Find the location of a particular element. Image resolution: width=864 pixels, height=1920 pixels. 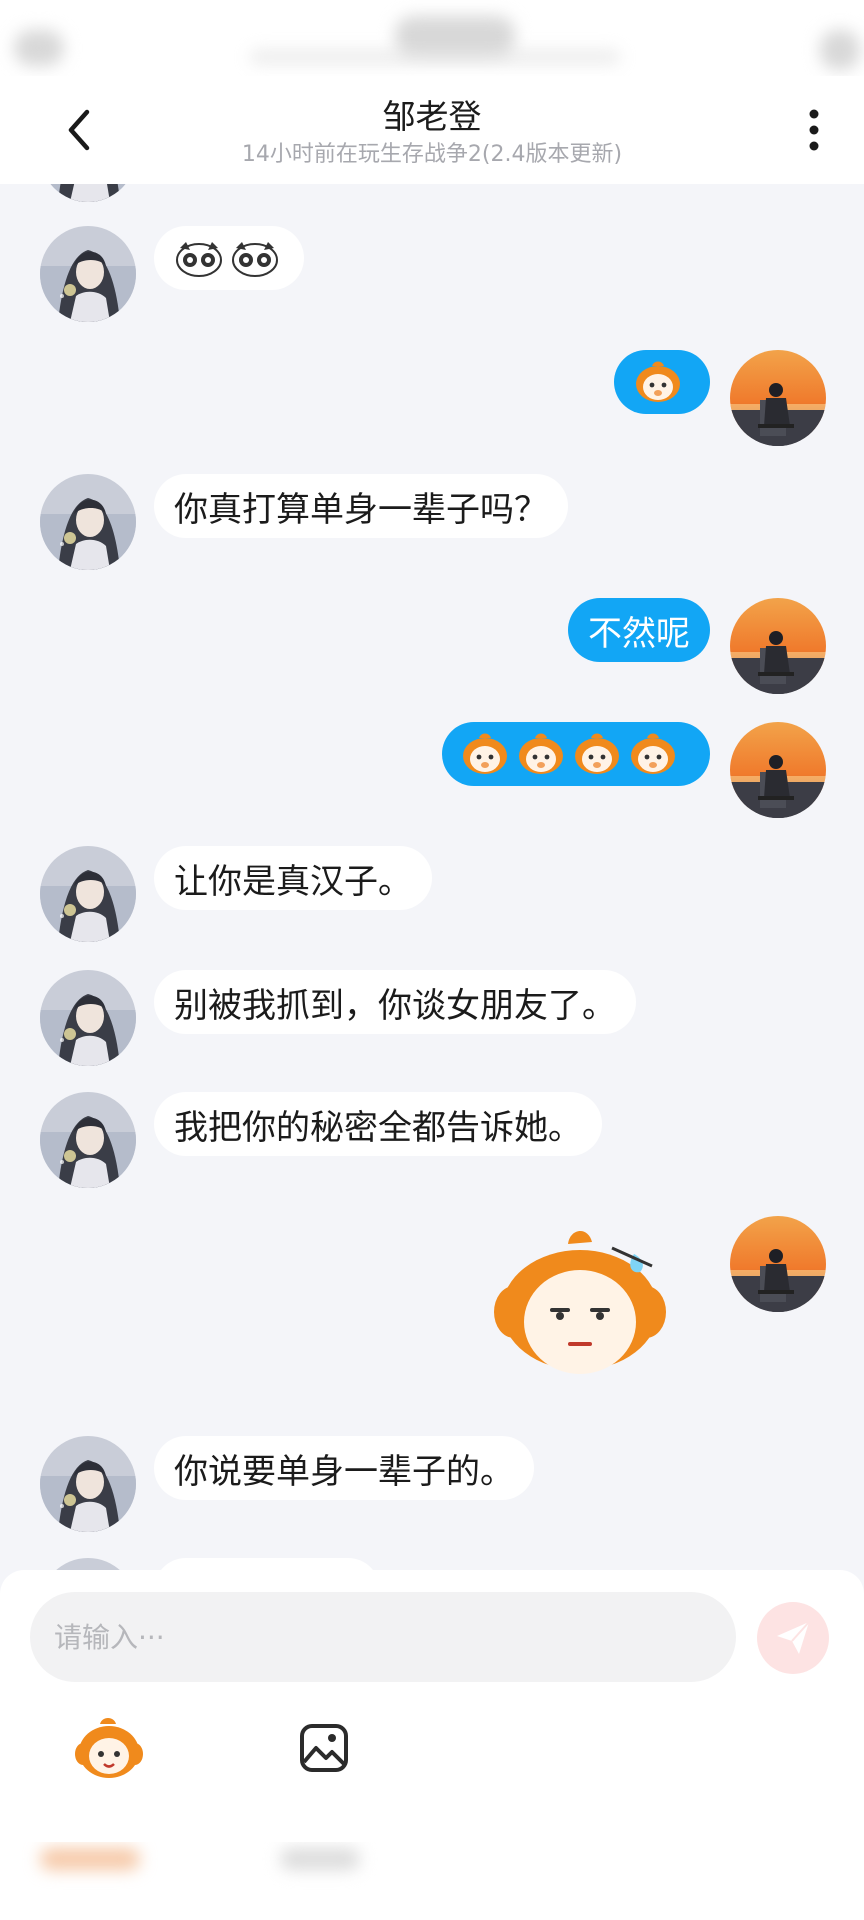

chat-header: 邹老登 14小时前在玩生存战争2(2.4版本更新) is located at coordinates (432, 130).